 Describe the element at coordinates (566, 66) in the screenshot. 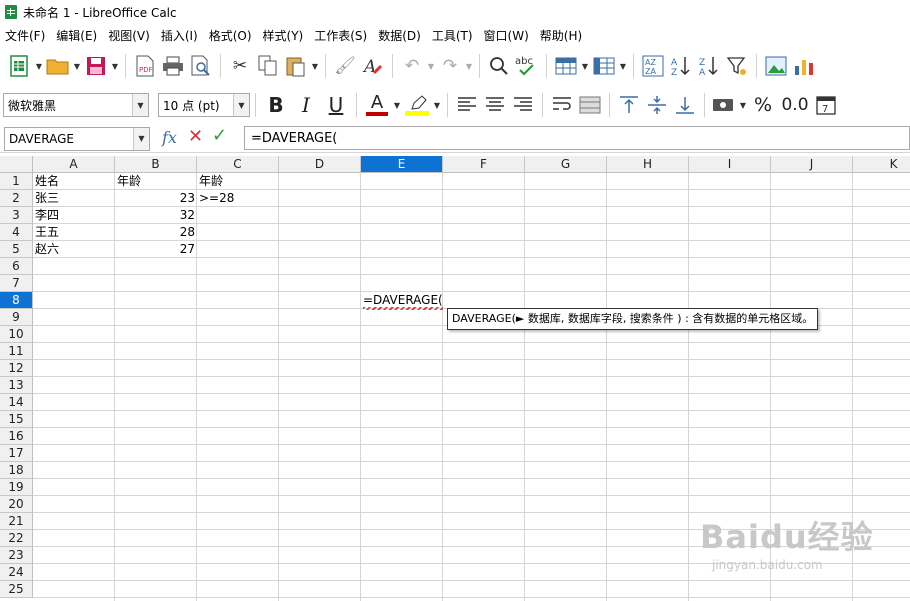

I see `row-icon` at that location.